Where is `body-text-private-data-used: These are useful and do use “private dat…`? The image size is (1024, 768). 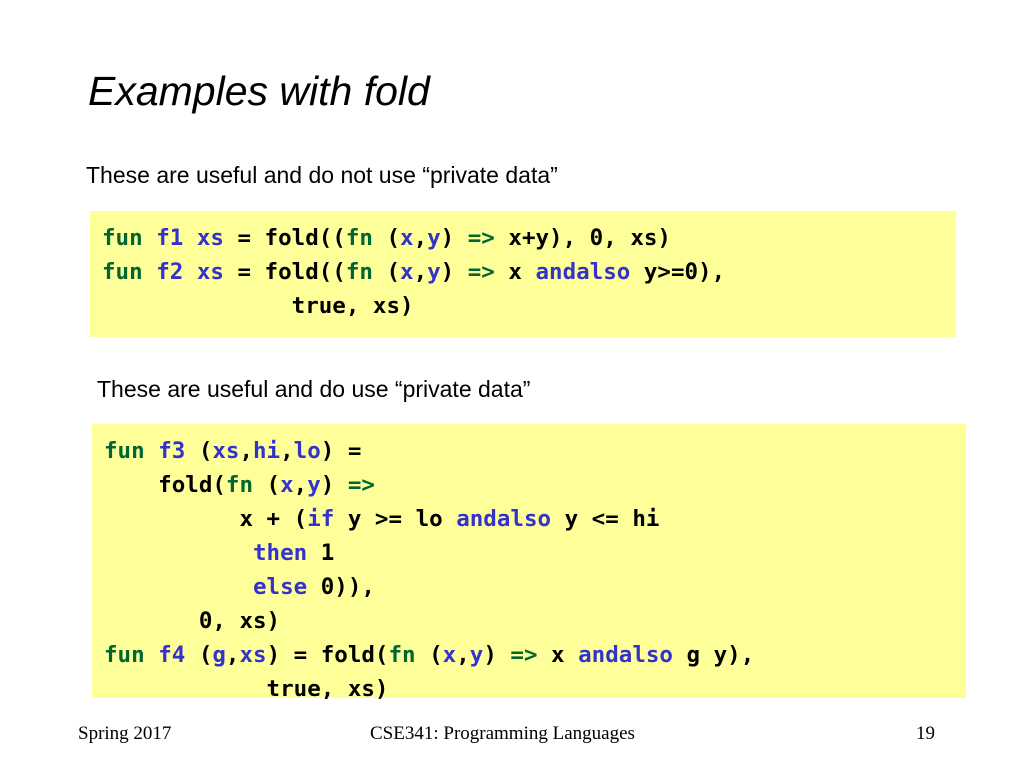
body-text-private-data-used: These are useful and do use “private dat… is located at coordinates (314, 389).